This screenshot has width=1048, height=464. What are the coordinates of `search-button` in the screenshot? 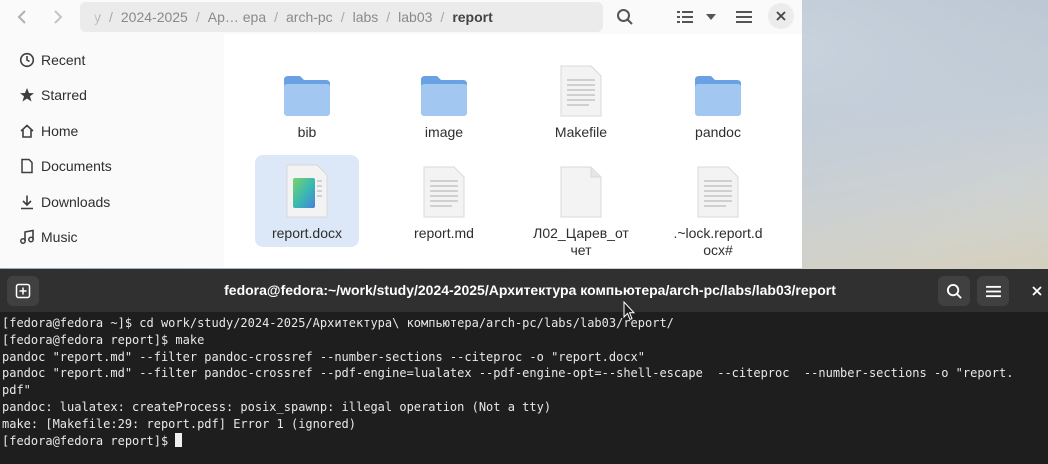 It's located at (625, 17).